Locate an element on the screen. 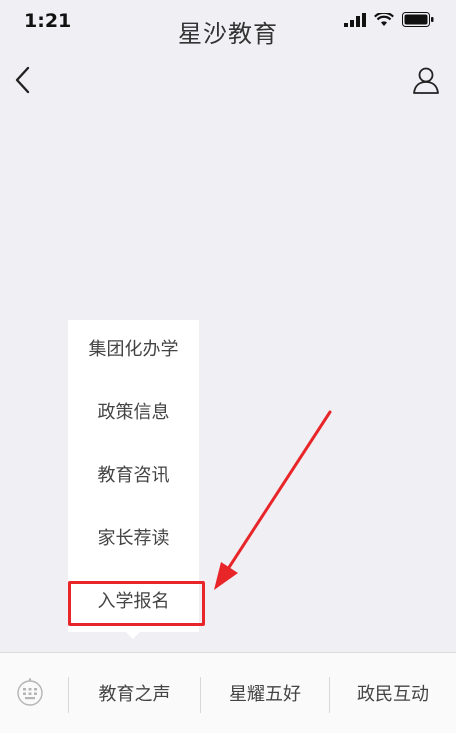 The height and width of the screenshot is (733, 456). submenu-item-policy-info: 政策信息 is located at coordinates (133, 413).